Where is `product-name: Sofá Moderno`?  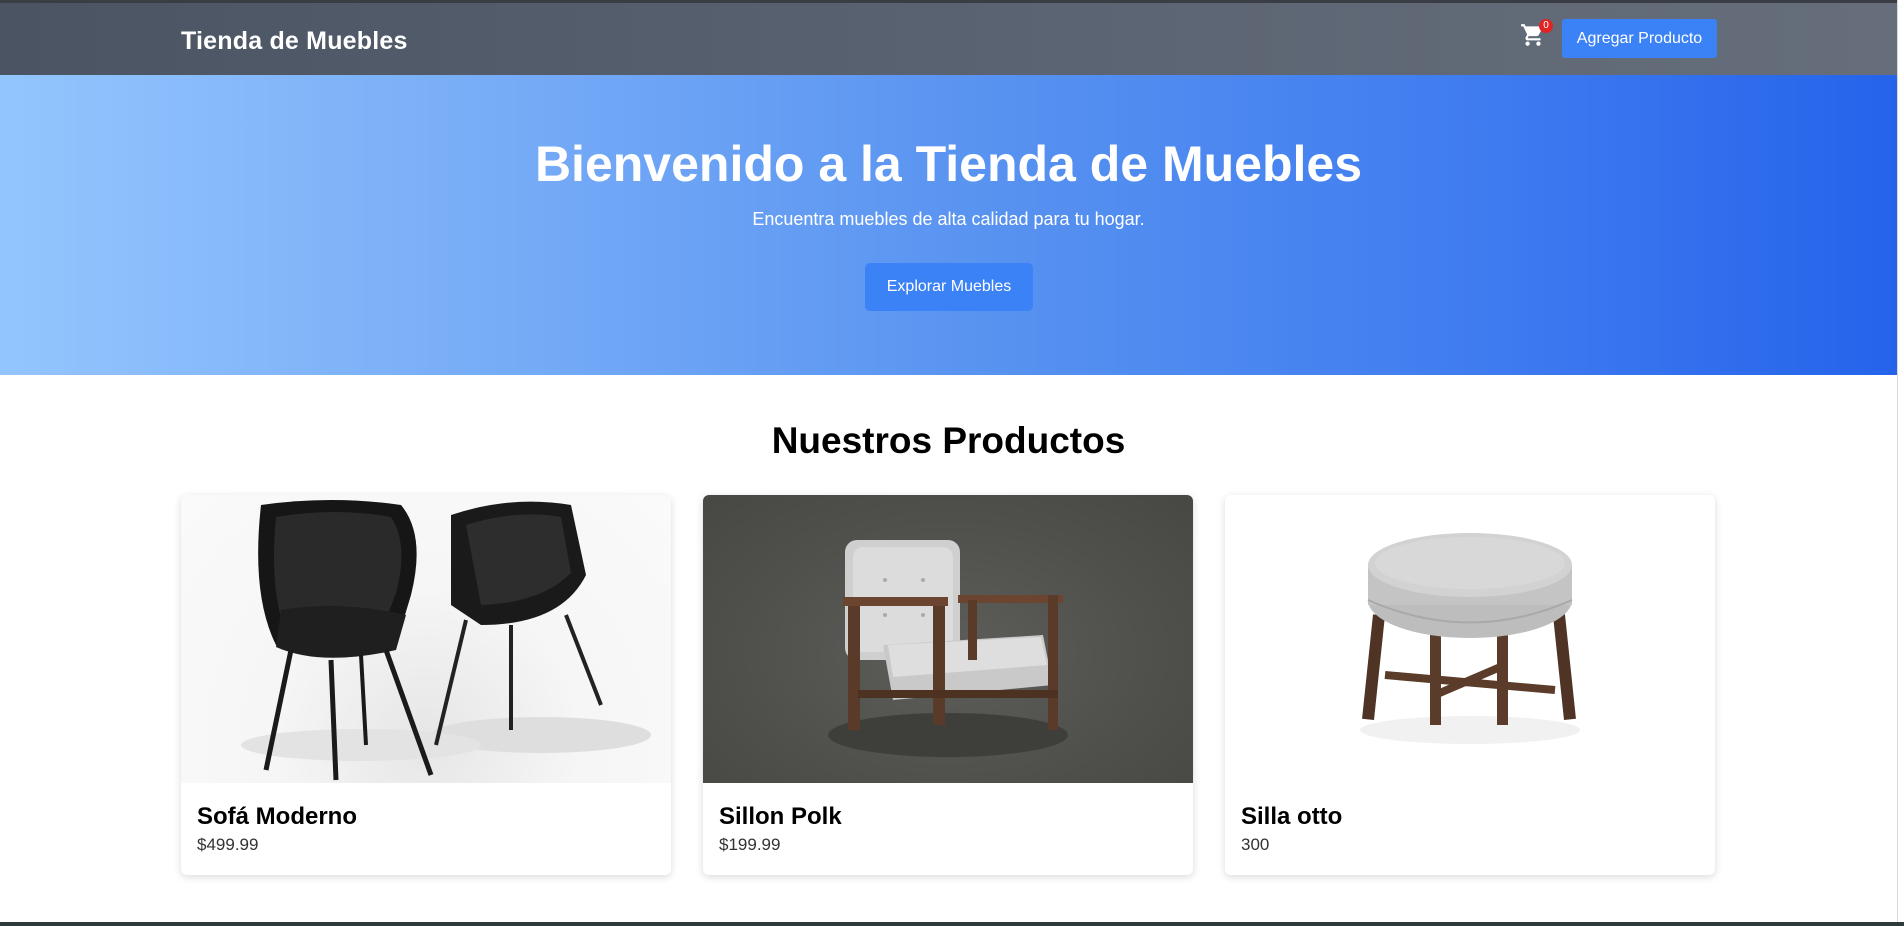 product-name: Sofá Moderno is located at coordinates (277, 816).